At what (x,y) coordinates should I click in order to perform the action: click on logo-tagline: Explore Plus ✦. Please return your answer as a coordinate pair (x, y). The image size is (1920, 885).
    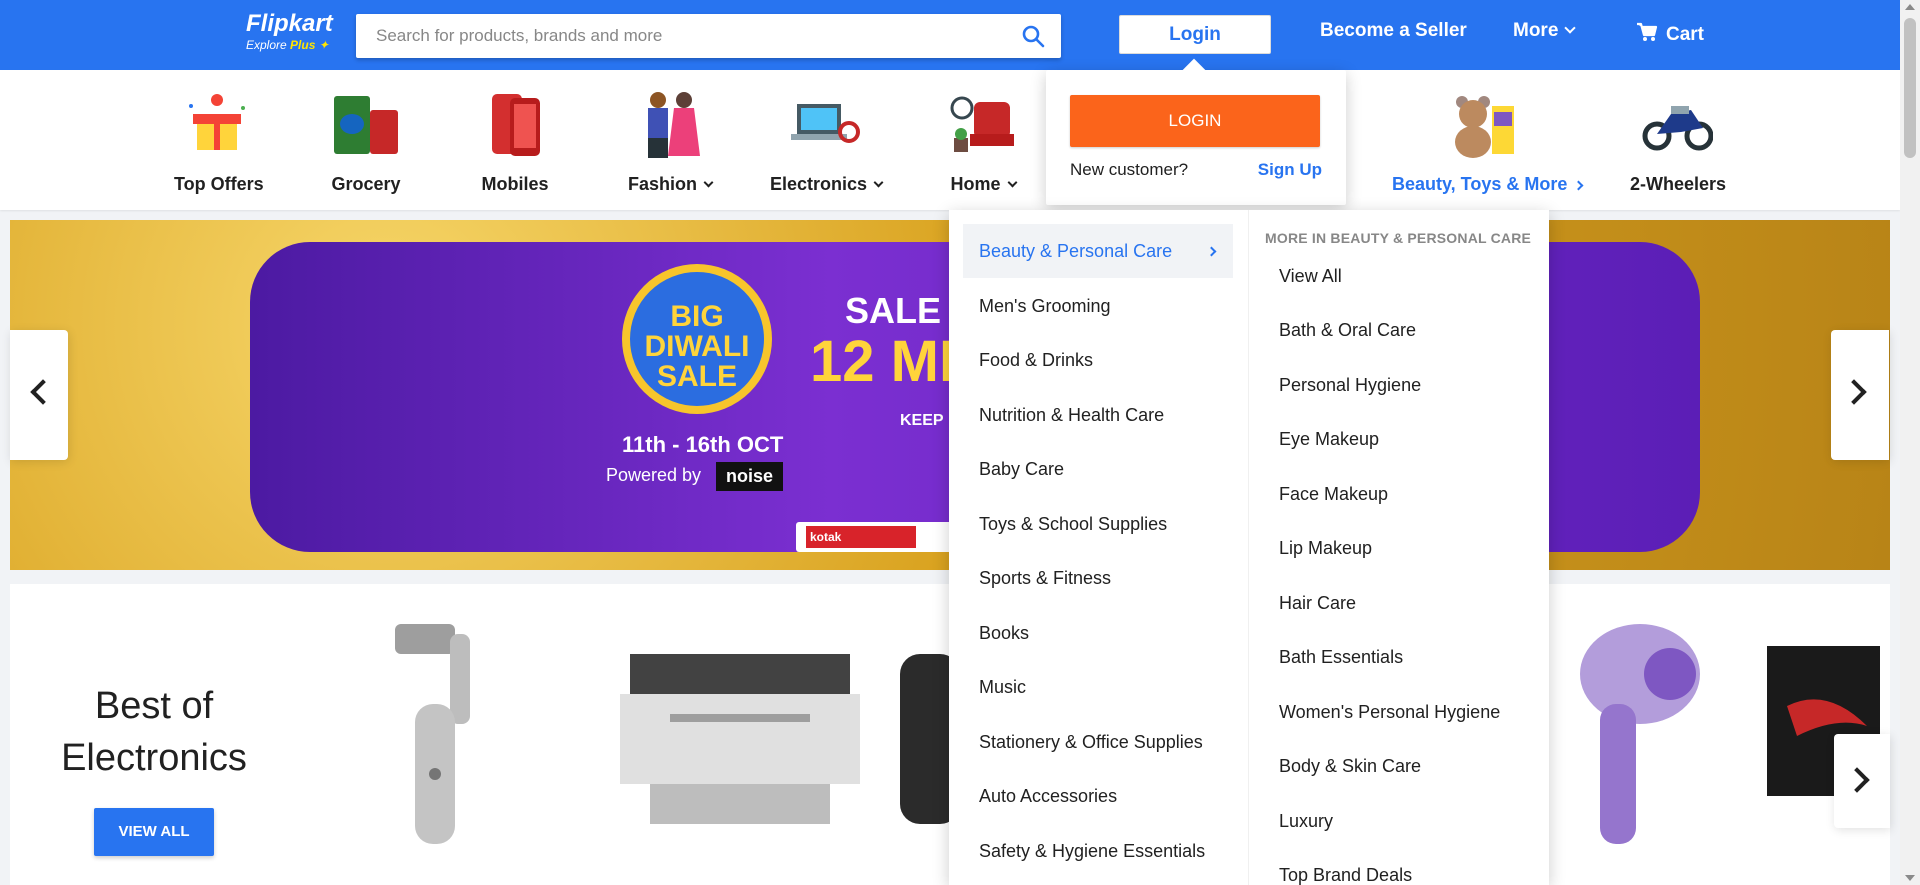
    Looking at the image, I should click on (287, 45).